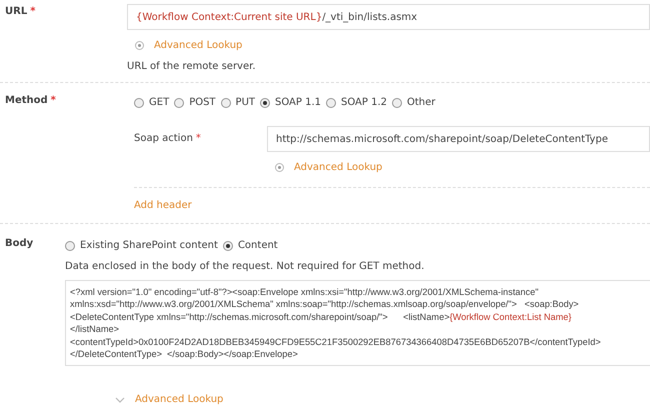 The height and width of the screenshot is (415, 650). Describe the element at coordinates (458, 139) in the screenshot. I see `soap-action-field: http://schemas.microsoft.com/sharepoint/soap/DeleteContentType` at that location.